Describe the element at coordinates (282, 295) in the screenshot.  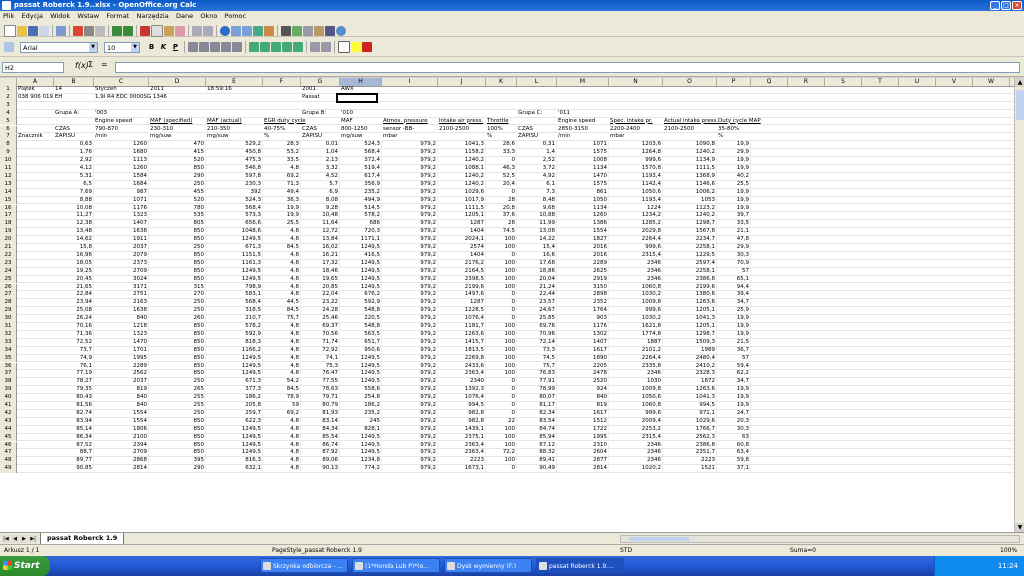
I see `cell-f27: 4,8` at that location.